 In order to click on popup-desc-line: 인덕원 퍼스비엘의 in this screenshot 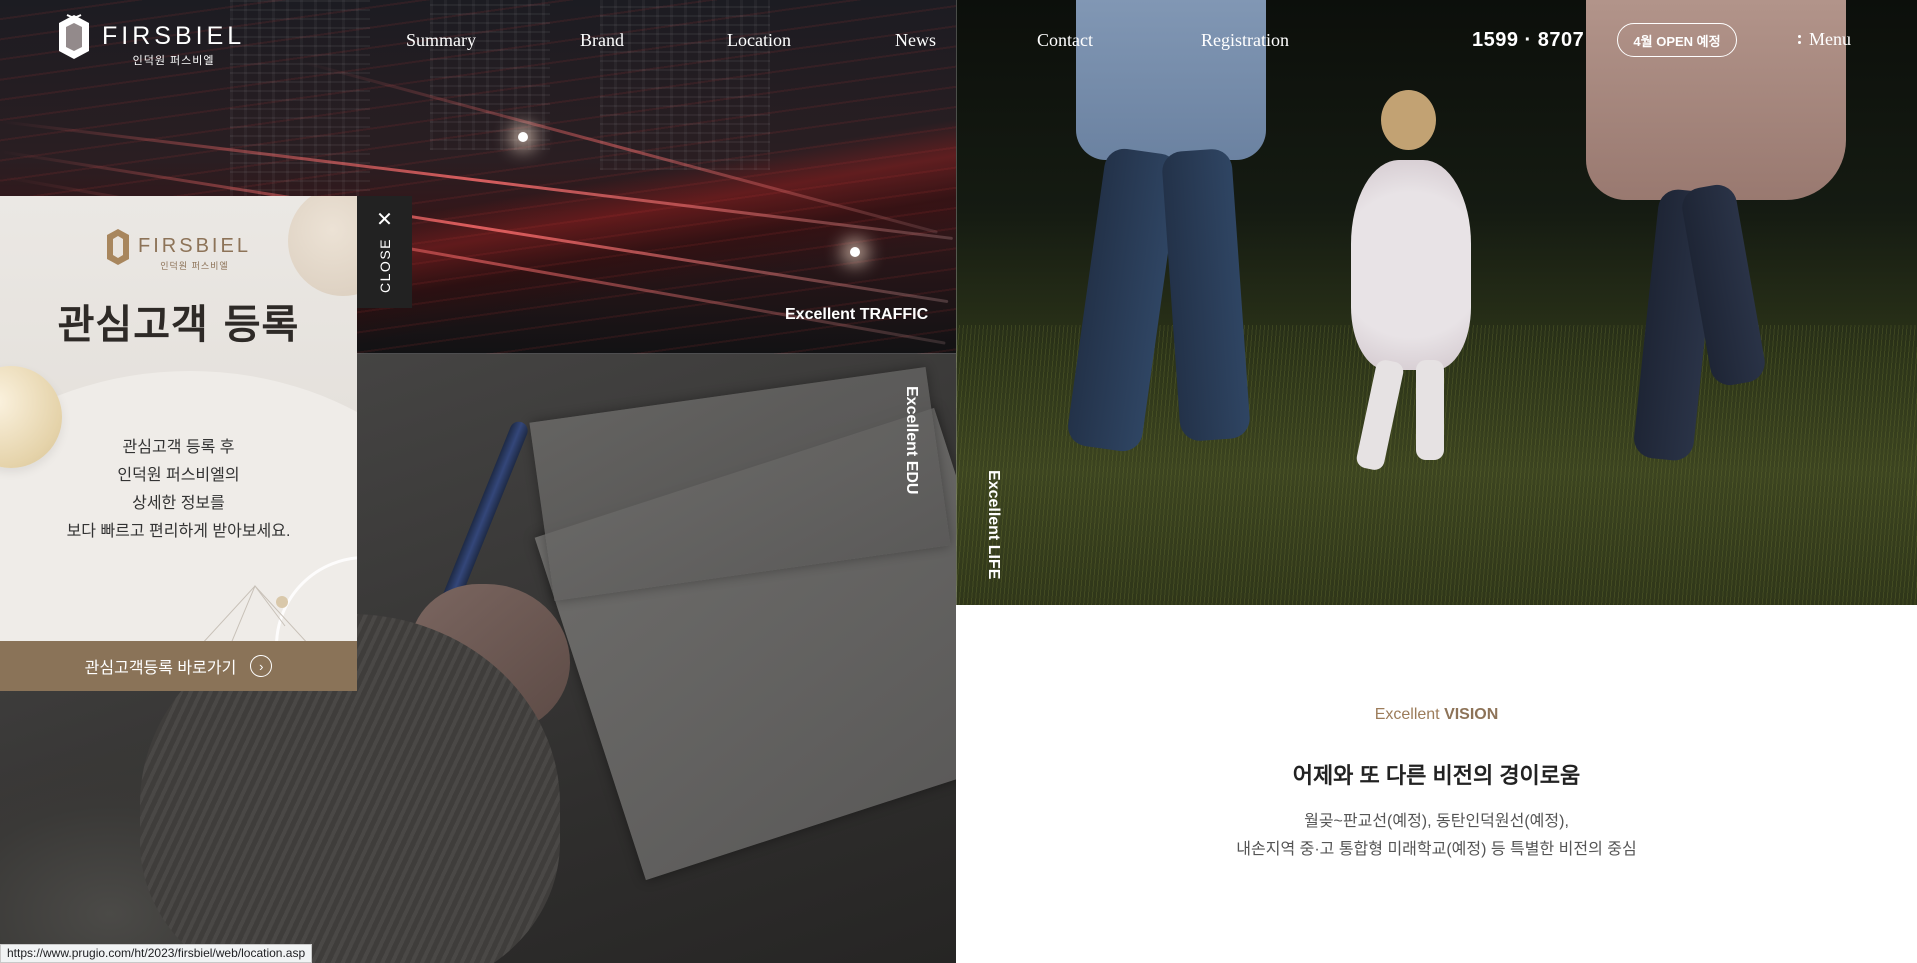, I will do `click(178, 475)`.